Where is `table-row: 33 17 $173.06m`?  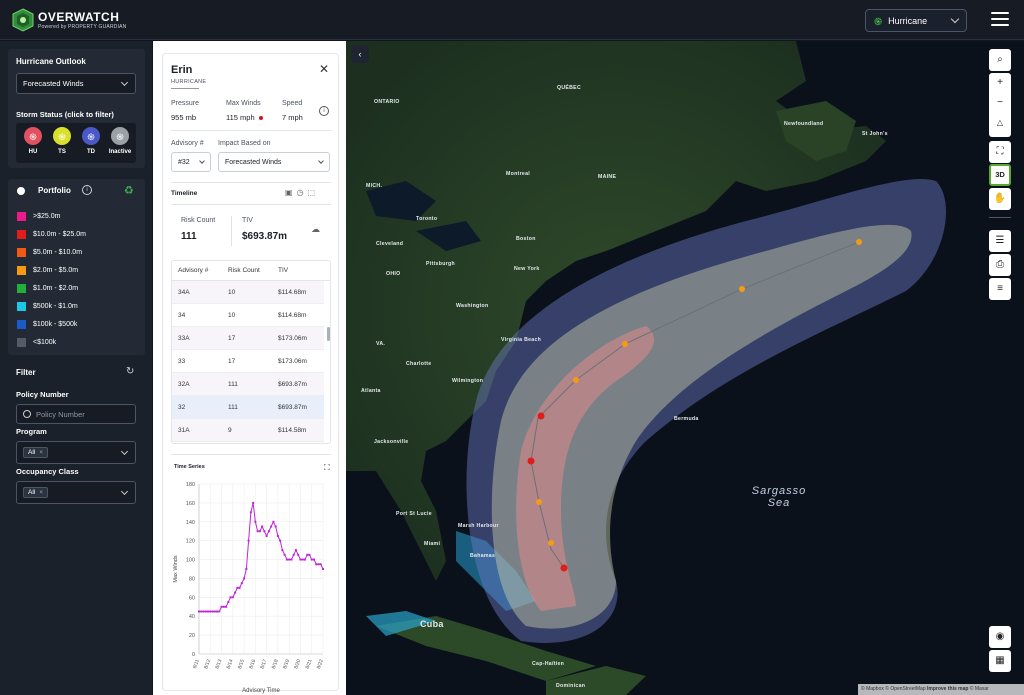
table-row: 33 17 $173.06m is located at coordinates (248, 361).